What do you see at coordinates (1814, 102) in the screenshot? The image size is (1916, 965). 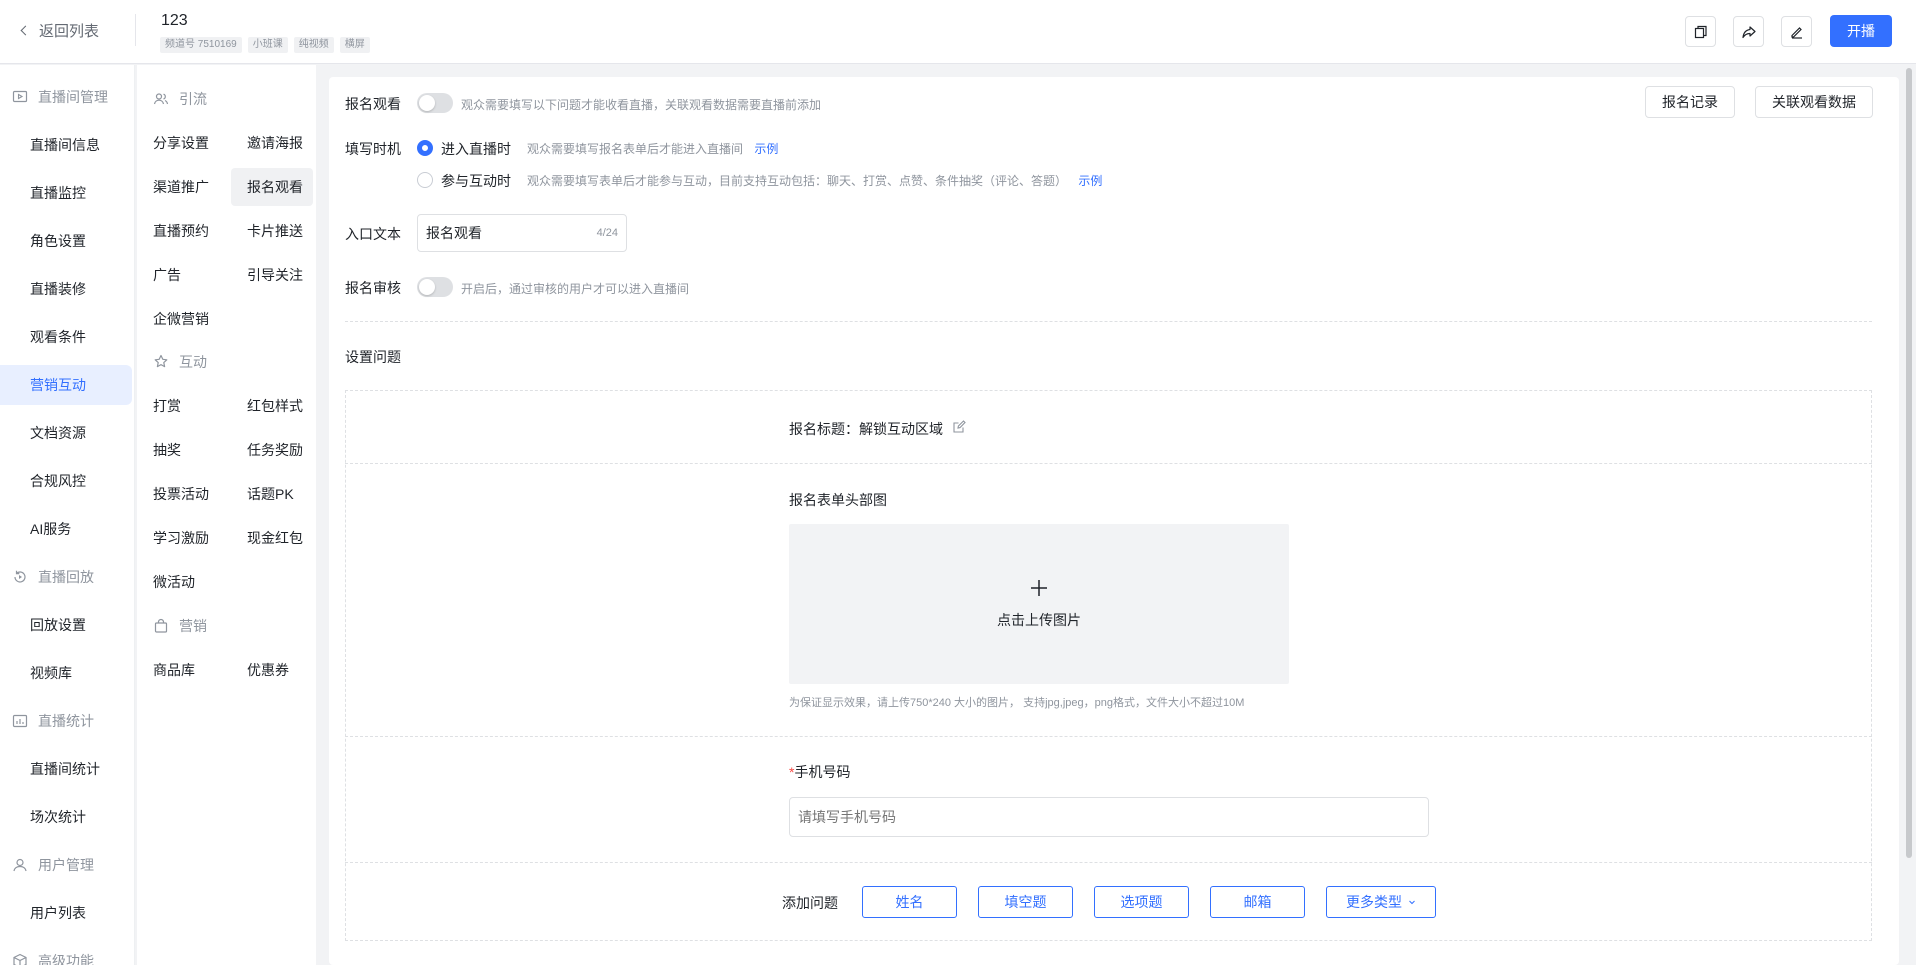 I see `link-view-data-button: 关联观看数据` at bounding box center [1814, 102].